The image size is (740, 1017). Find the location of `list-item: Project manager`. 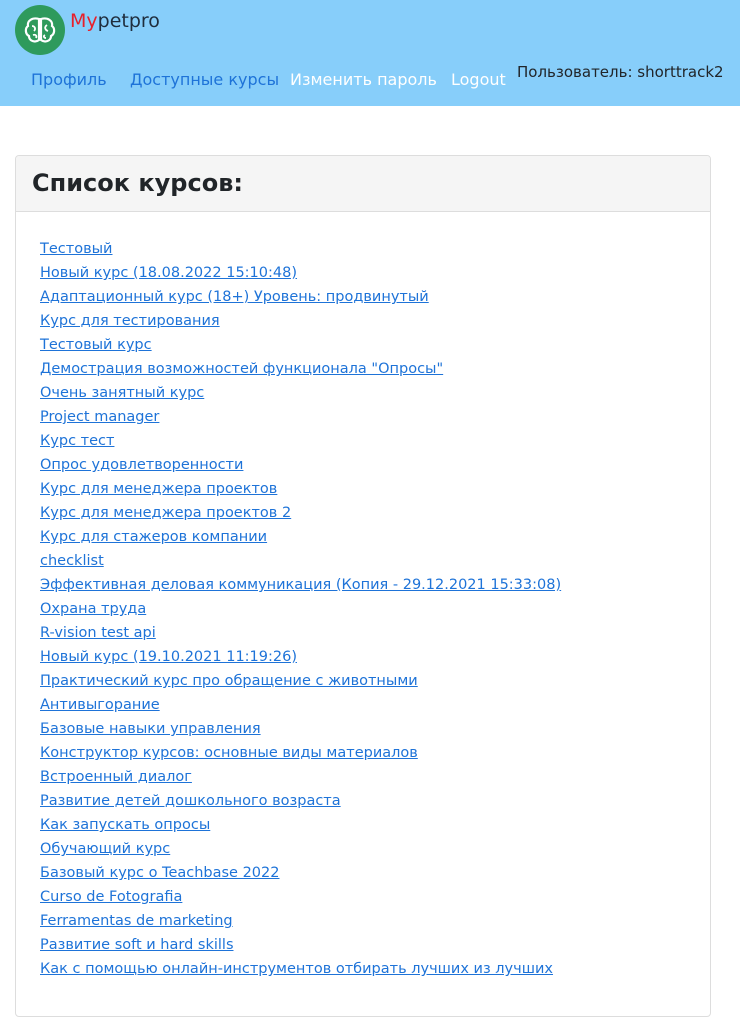

list-item: Project manager is located at coordinates (375, 416).